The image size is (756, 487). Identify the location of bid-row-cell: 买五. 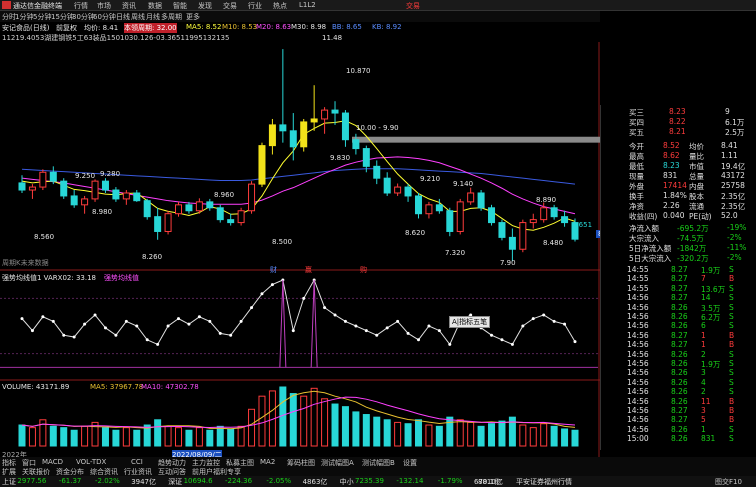
(636, 132).